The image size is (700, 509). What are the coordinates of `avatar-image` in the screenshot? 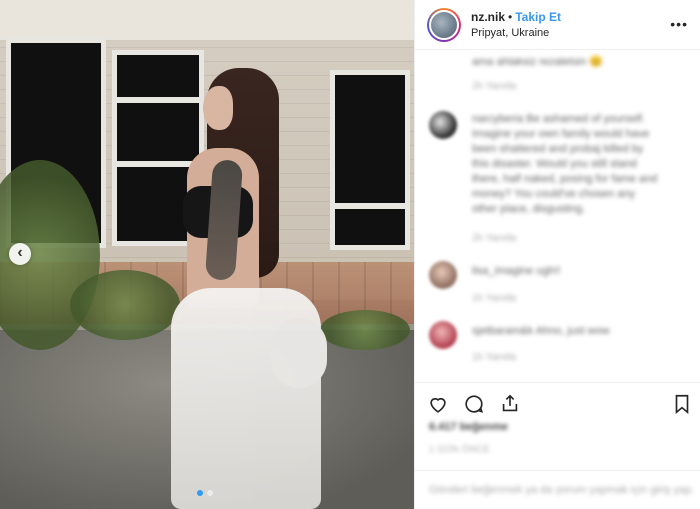 It's located at (444, 24).